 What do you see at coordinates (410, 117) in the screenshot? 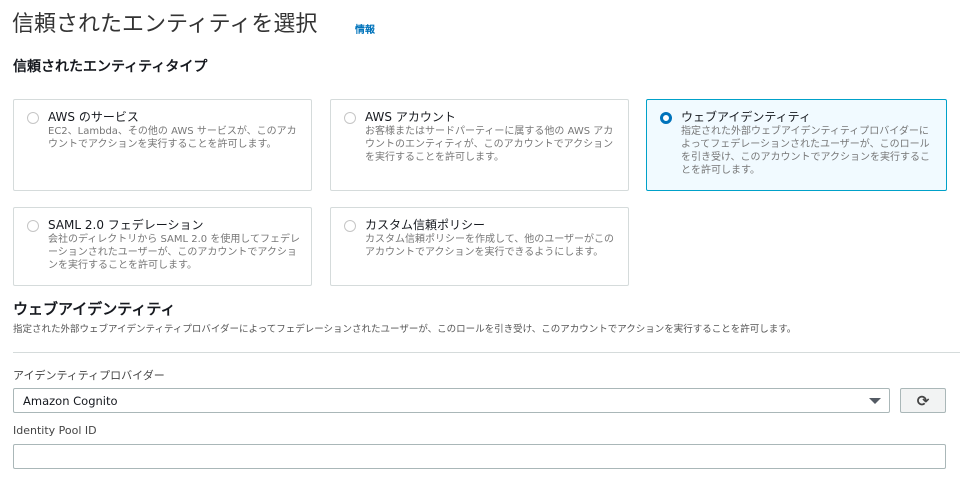
I see `option-label: AWS アカウント` at bounding box center [410, 117].